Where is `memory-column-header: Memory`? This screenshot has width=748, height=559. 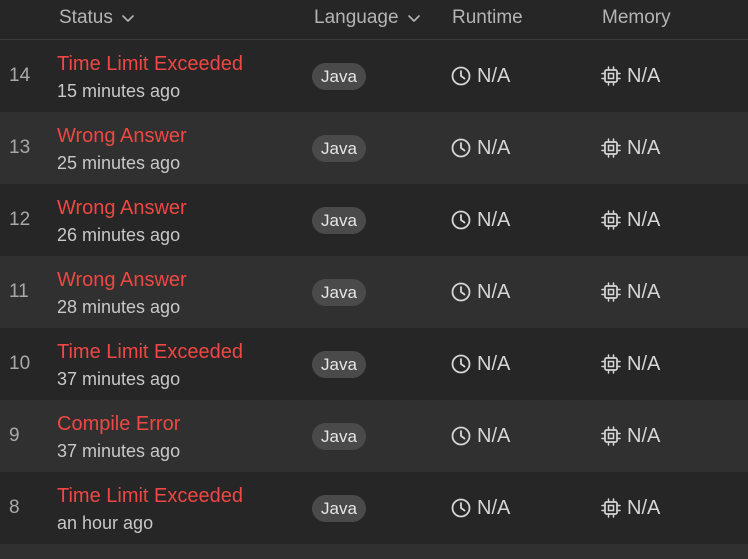 memory-column-header: Memory is located at coordinates (636, 18).